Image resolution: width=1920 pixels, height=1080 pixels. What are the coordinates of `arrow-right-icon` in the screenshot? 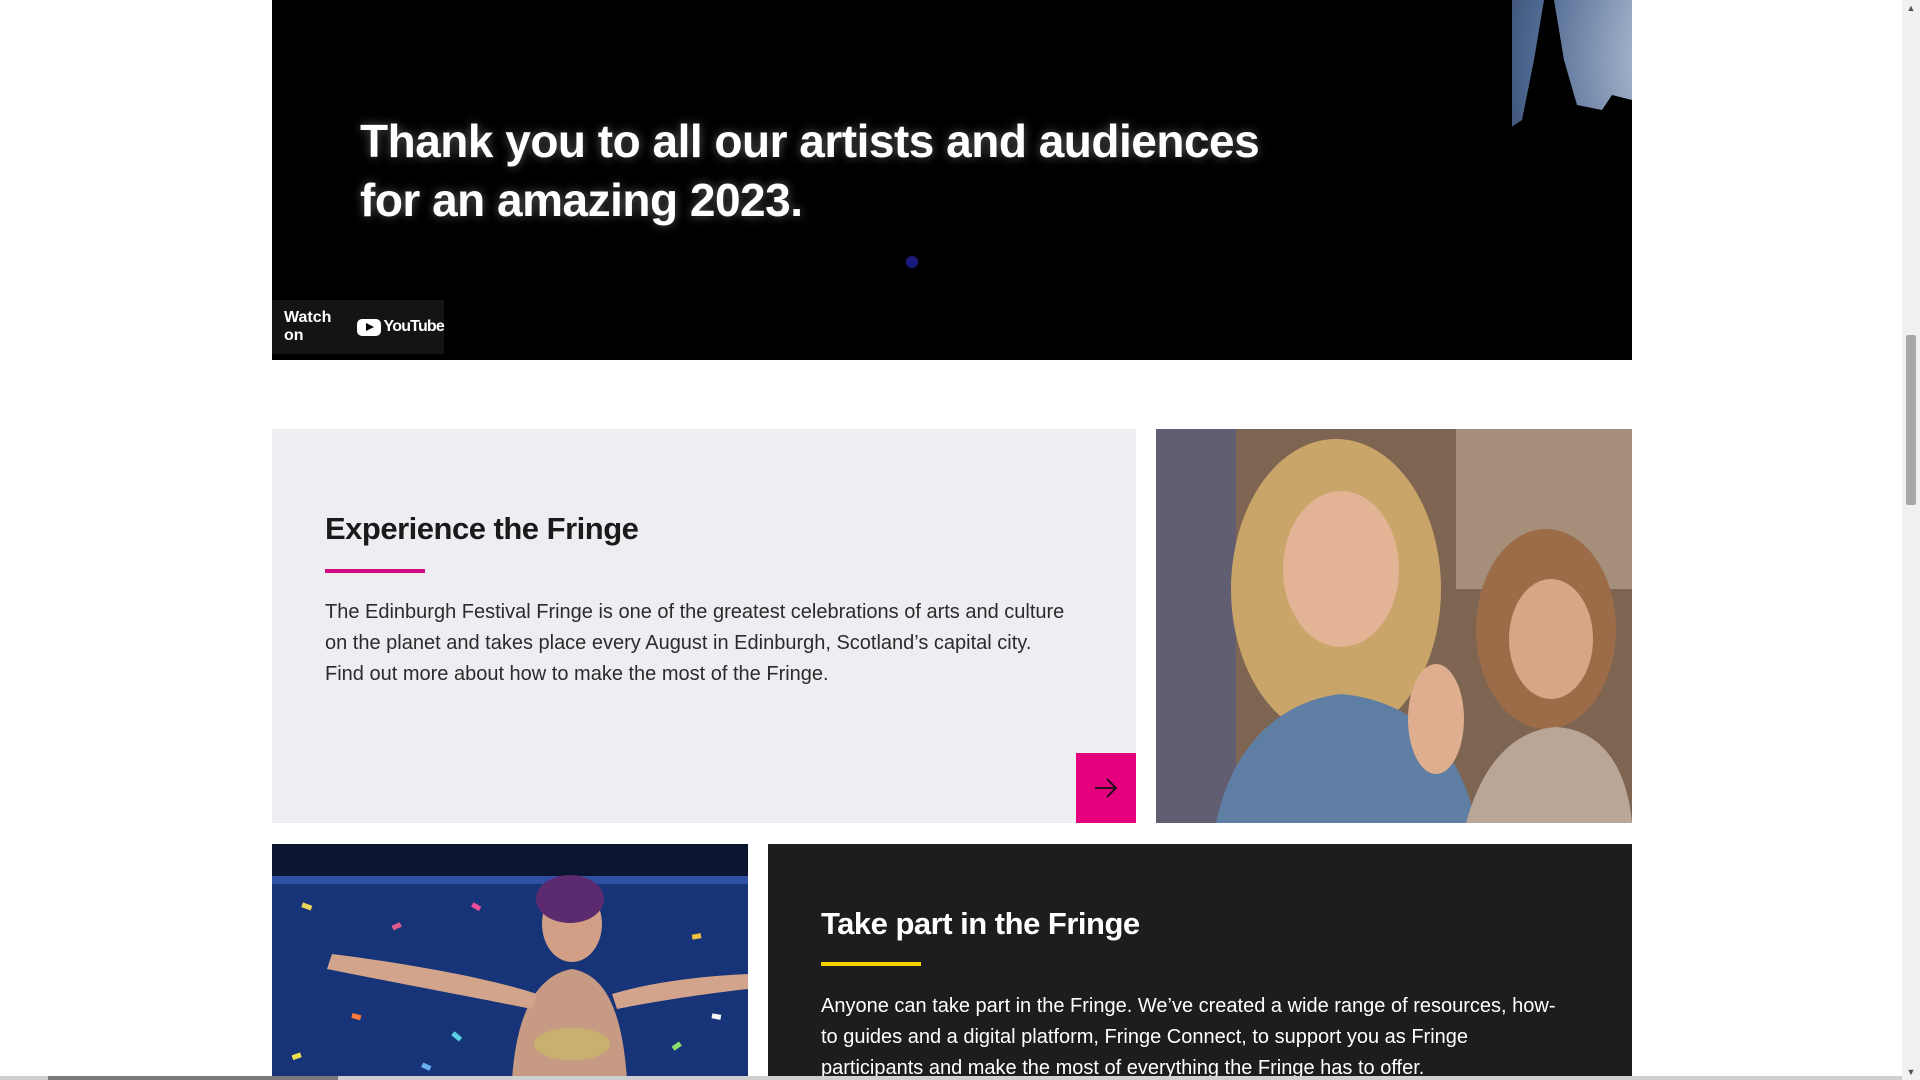 It's located at (1106, 788).